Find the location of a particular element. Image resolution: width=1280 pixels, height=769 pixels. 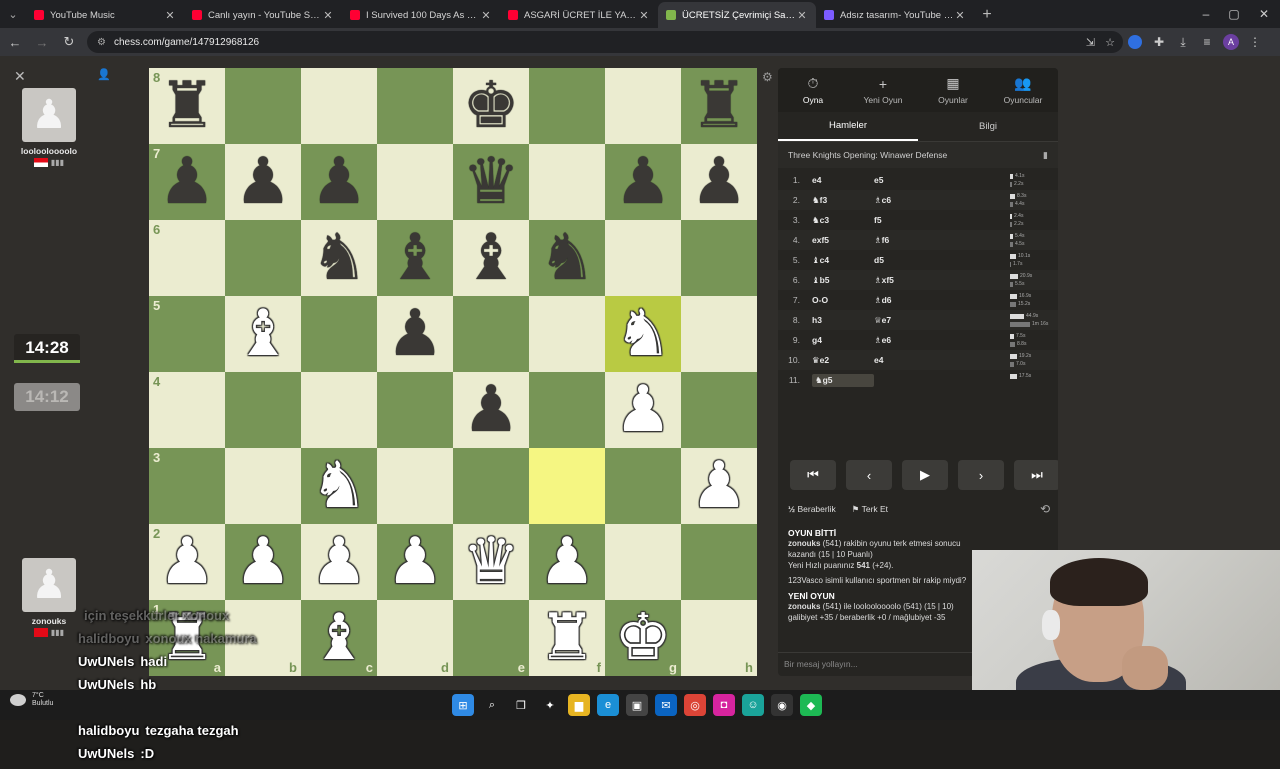

browser-tab: YouTube Music ✕ is located at coordinates (105, 15).